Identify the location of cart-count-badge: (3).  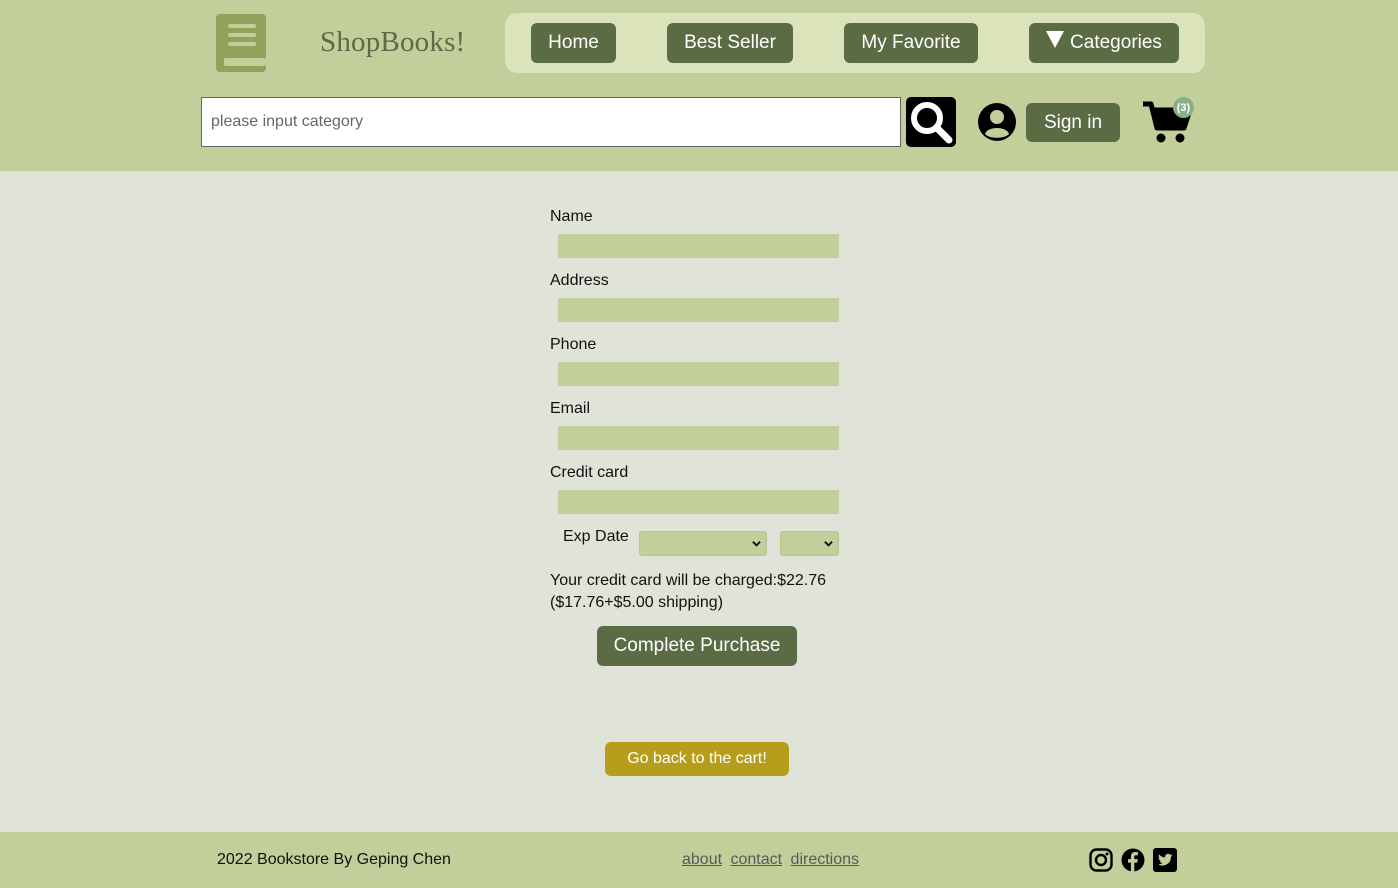
(1183, 107).